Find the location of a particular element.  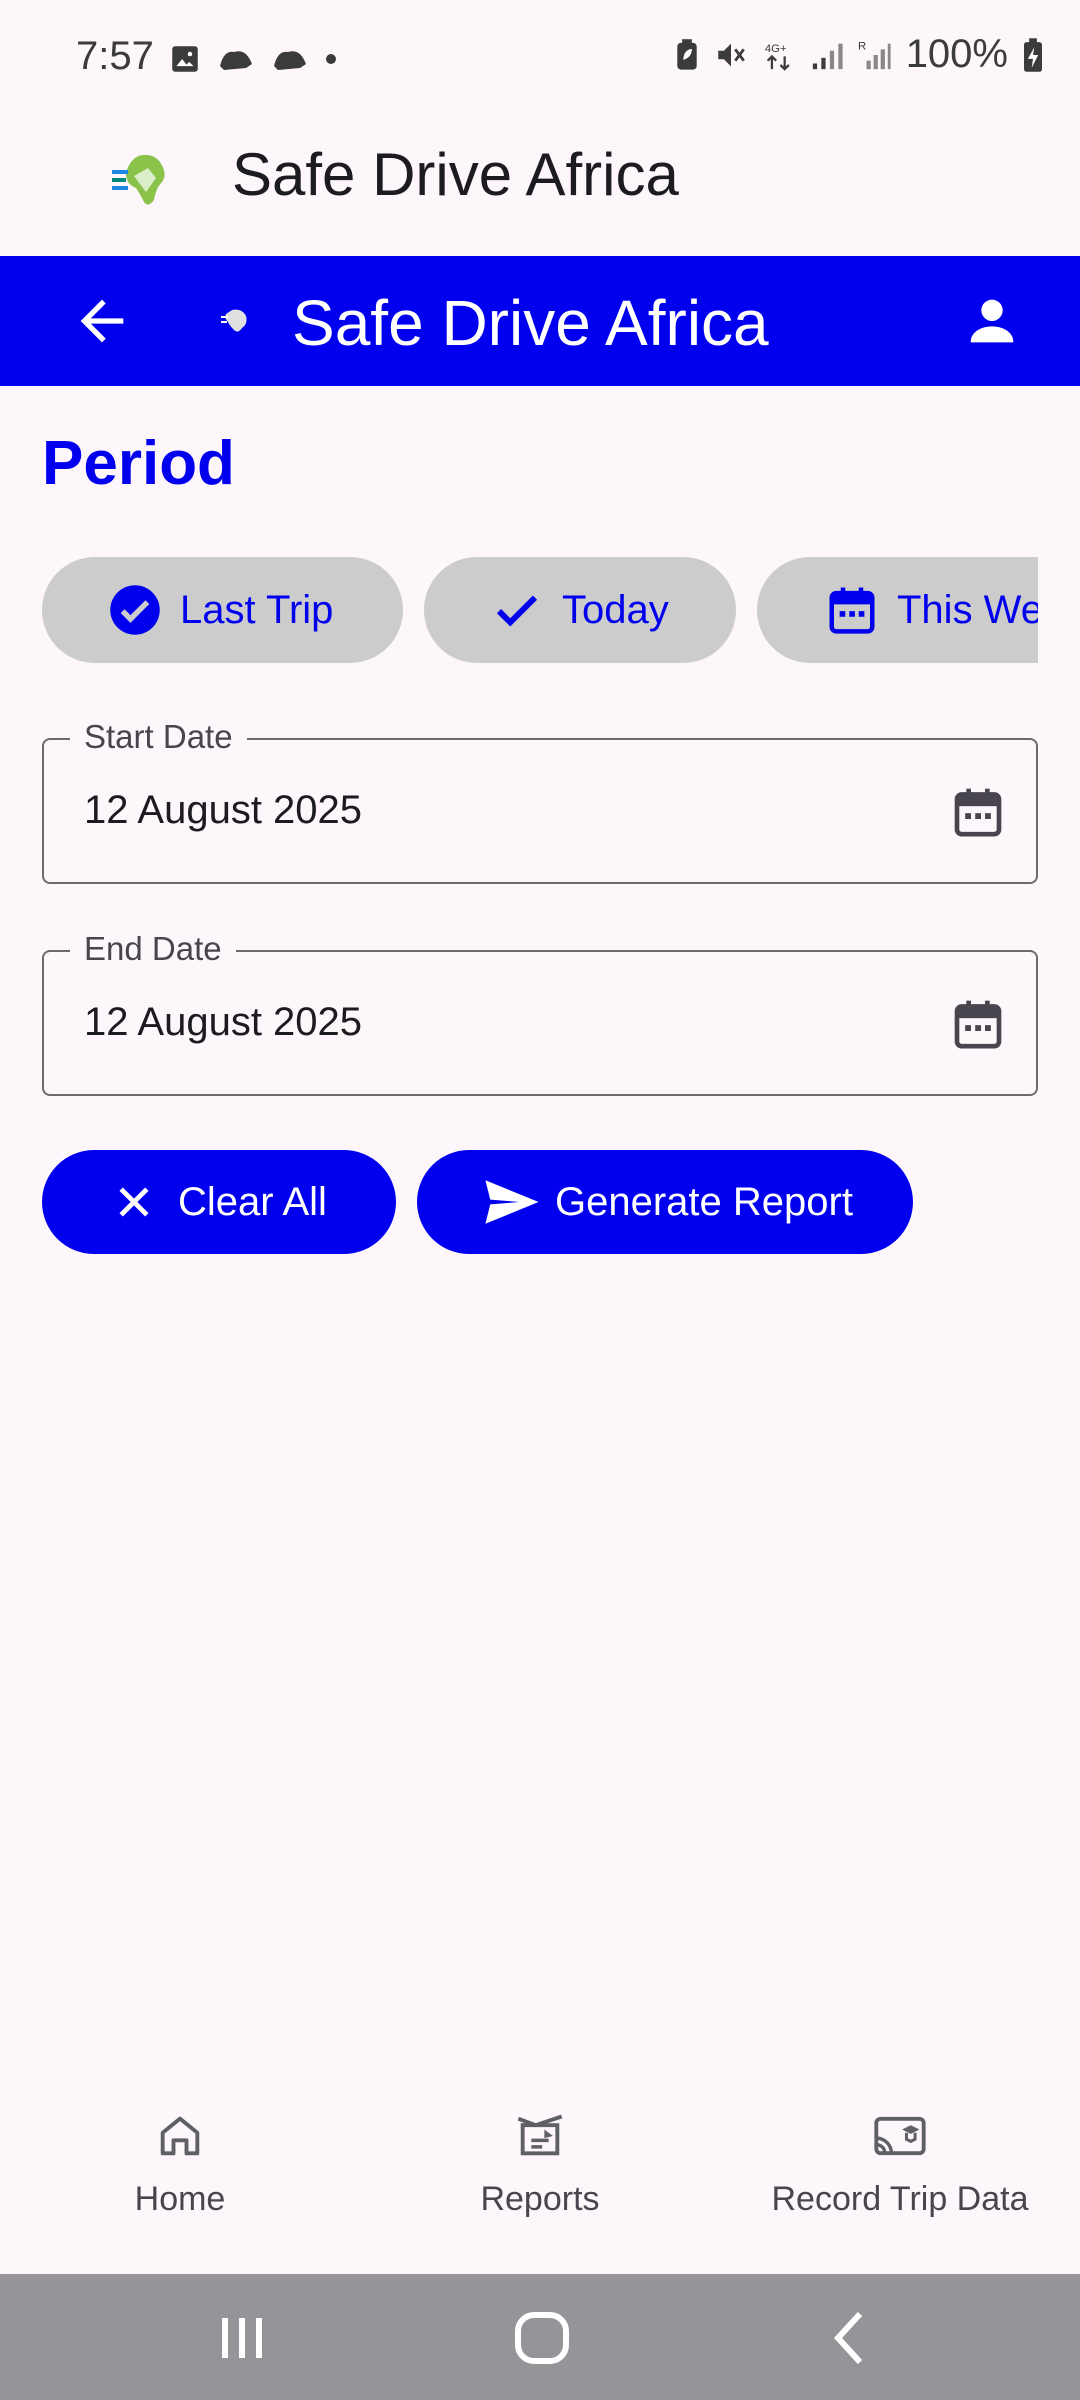

nav-home-label: Home is located at coordinates (180, 2199).